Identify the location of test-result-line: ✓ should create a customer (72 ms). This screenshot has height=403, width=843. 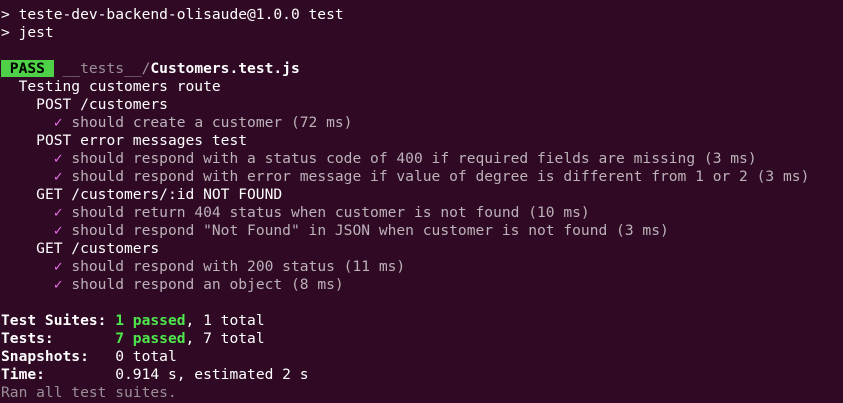
(203, 122).